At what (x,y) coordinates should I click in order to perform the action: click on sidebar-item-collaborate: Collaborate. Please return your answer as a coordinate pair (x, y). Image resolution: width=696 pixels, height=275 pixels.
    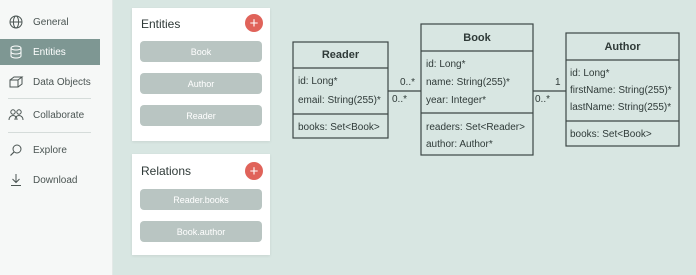
    Looking at the image, I should click on (50, 115).